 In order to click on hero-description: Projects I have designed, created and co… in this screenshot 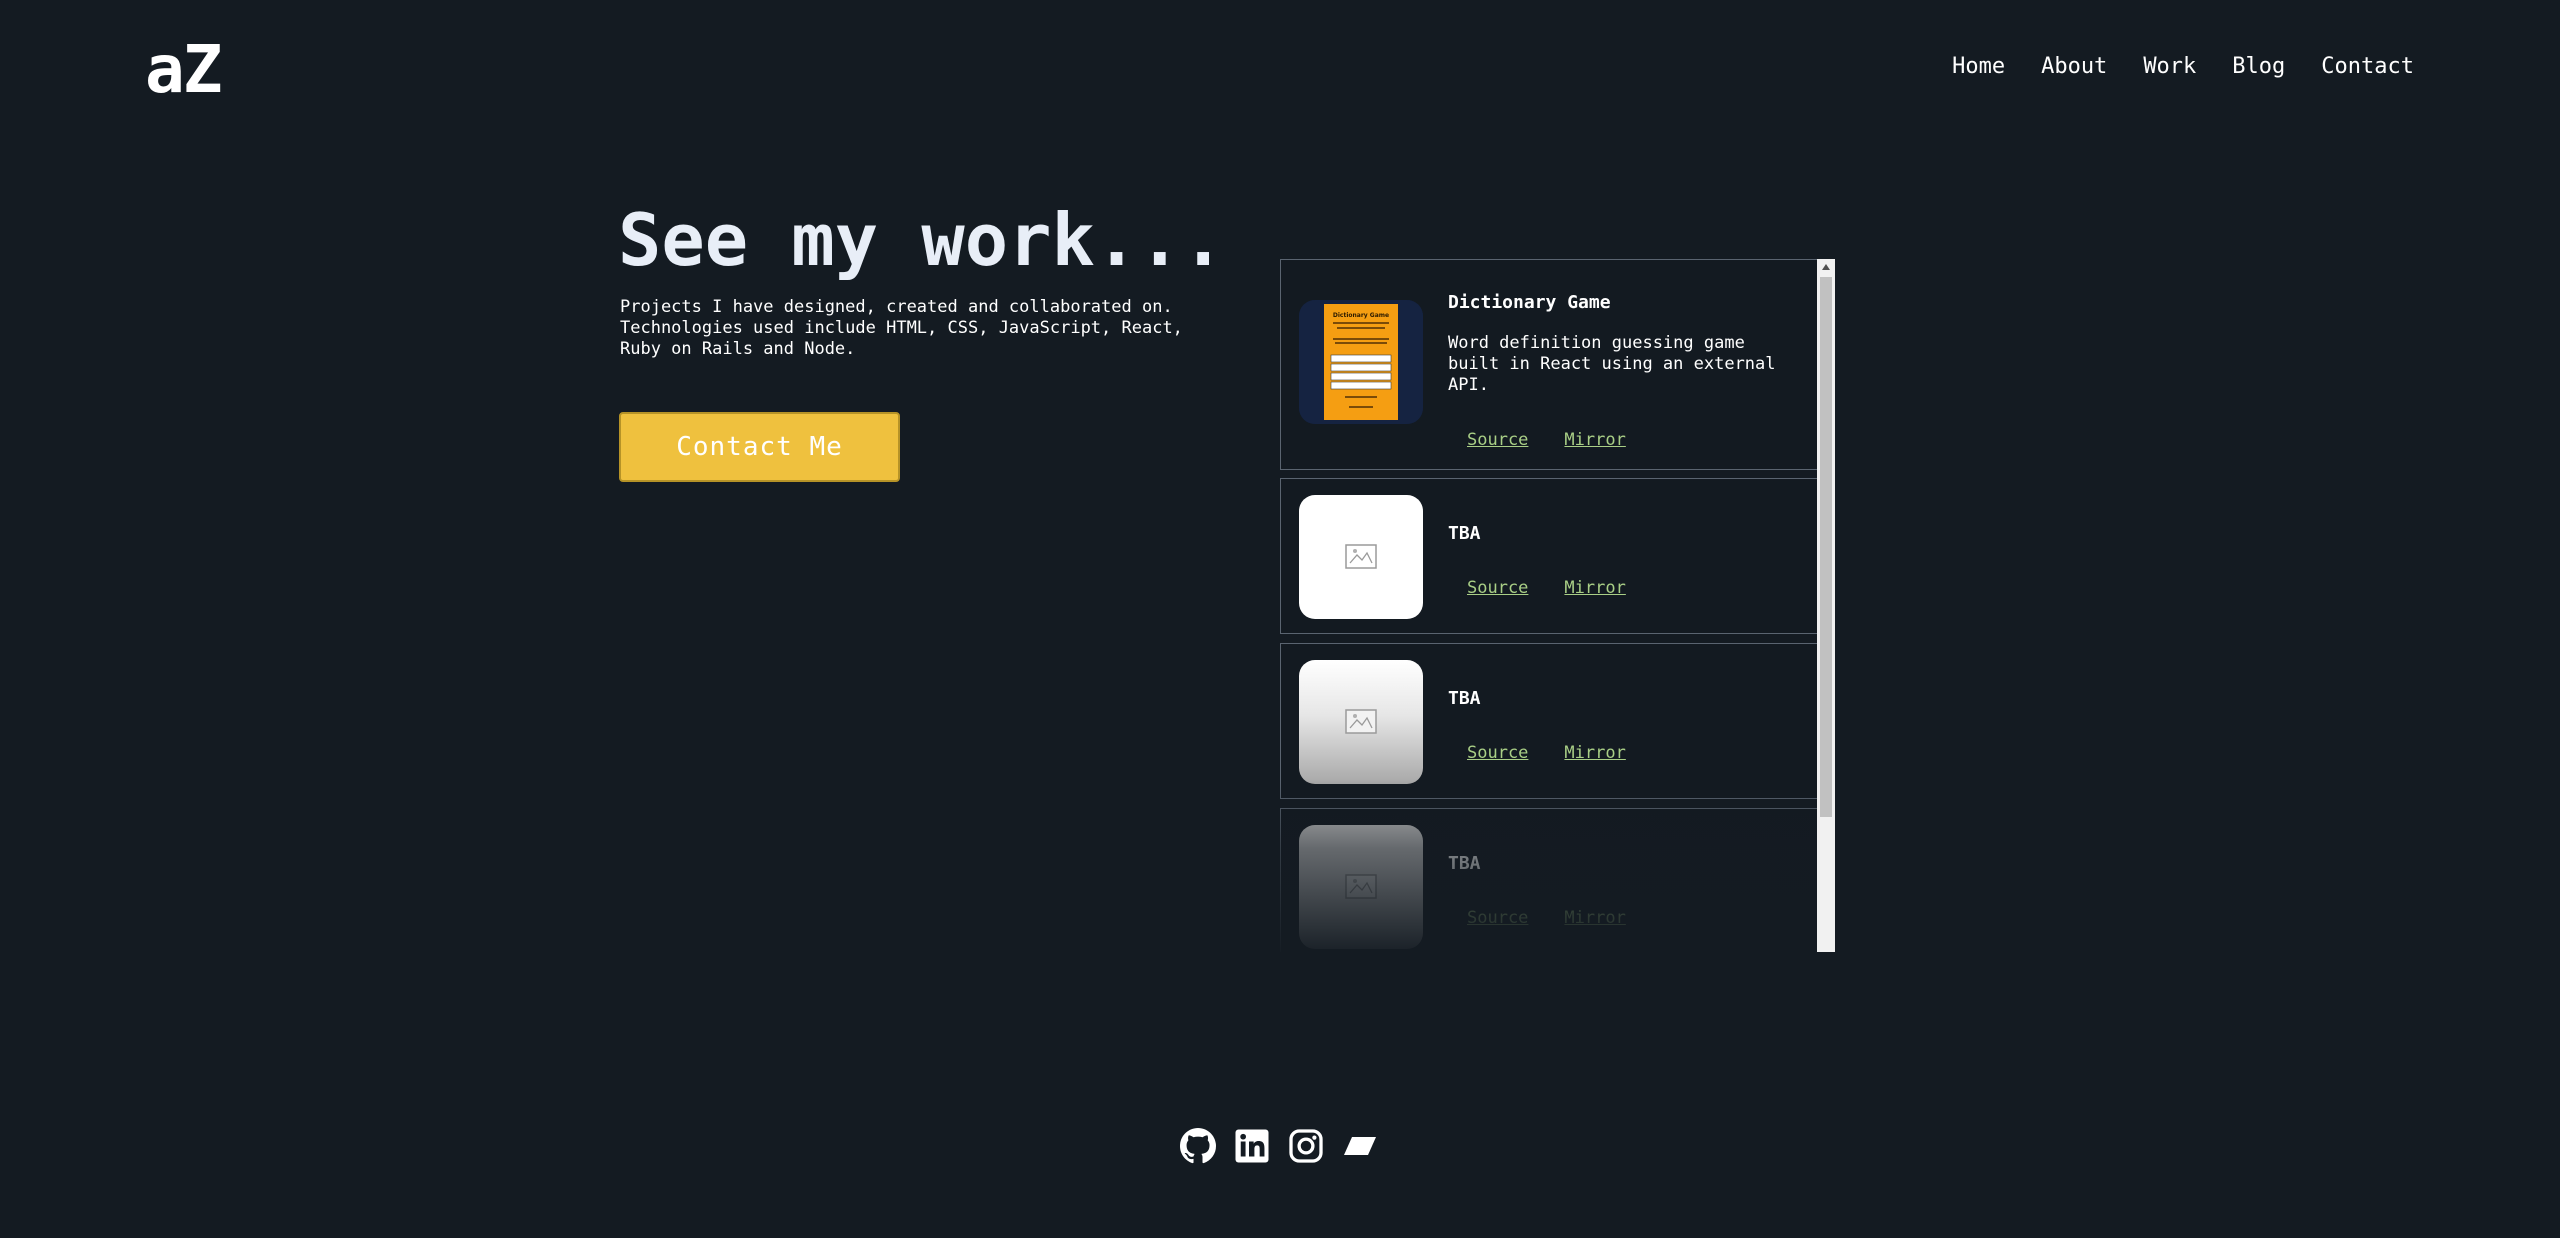, I will do `click(901, 328)`.